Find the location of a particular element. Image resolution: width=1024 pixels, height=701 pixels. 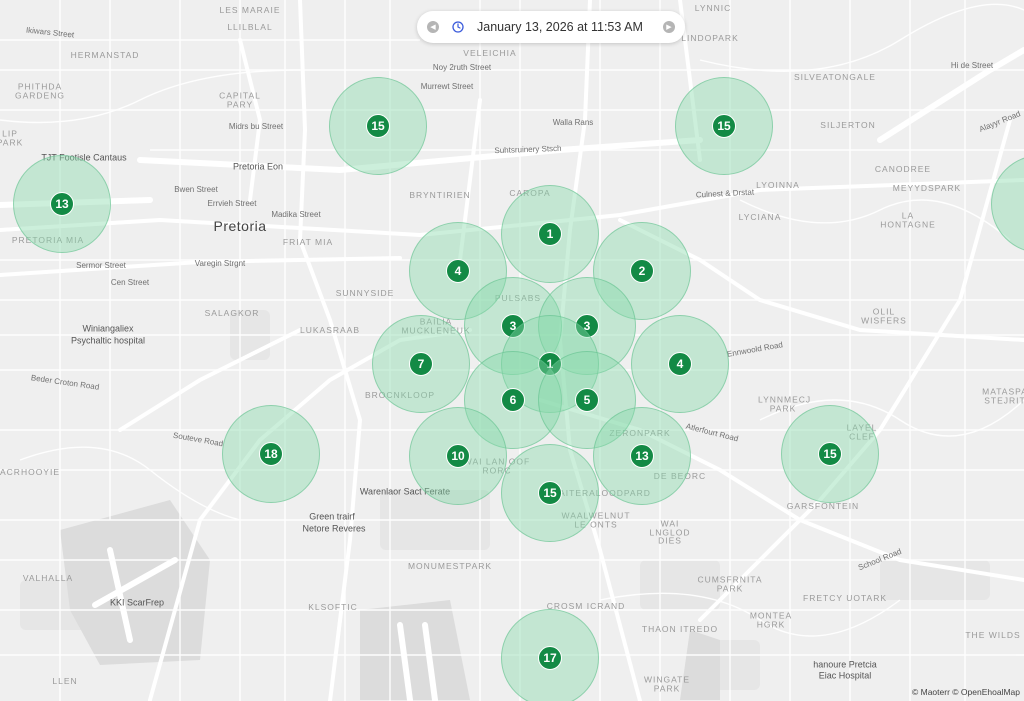

map-label: HERMANSTAD is located at coordinates (105, 54).